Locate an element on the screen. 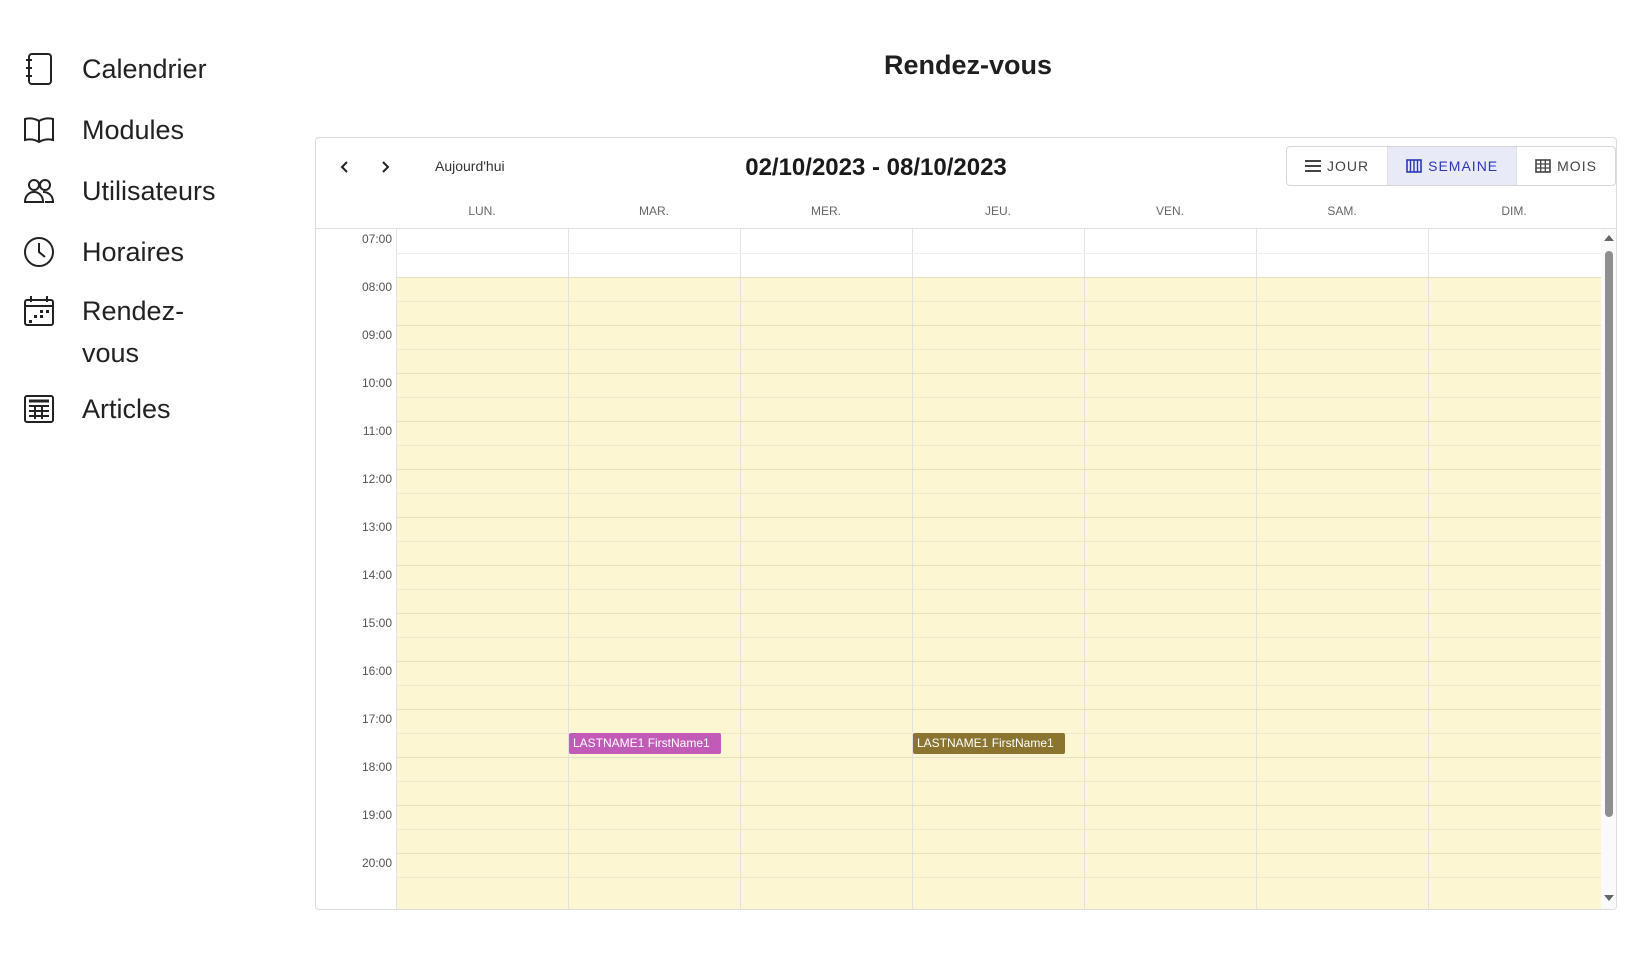 This screenshot has height=967, width=1643. day-header: SAM. is located at coordinates (1342, 211).